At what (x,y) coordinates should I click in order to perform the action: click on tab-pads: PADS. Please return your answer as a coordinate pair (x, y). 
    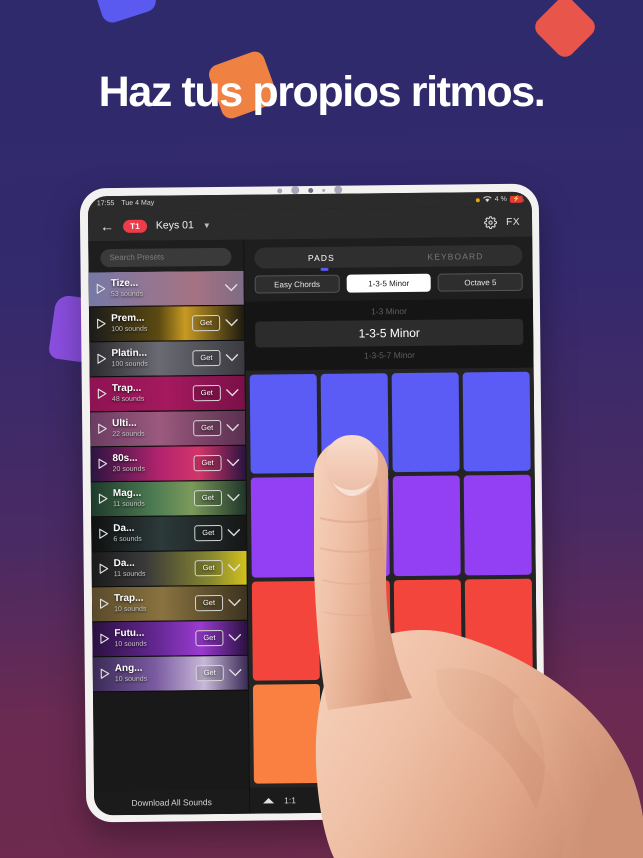
    Looking at the image, I should click on (321, 257).